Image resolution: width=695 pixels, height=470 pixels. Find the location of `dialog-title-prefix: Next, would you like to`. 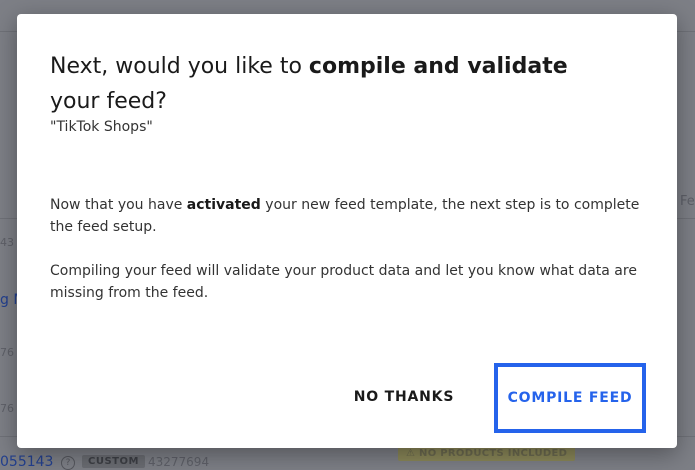

dialog-title-prefix: Next, would you like to is located at coordinates (179, 66).